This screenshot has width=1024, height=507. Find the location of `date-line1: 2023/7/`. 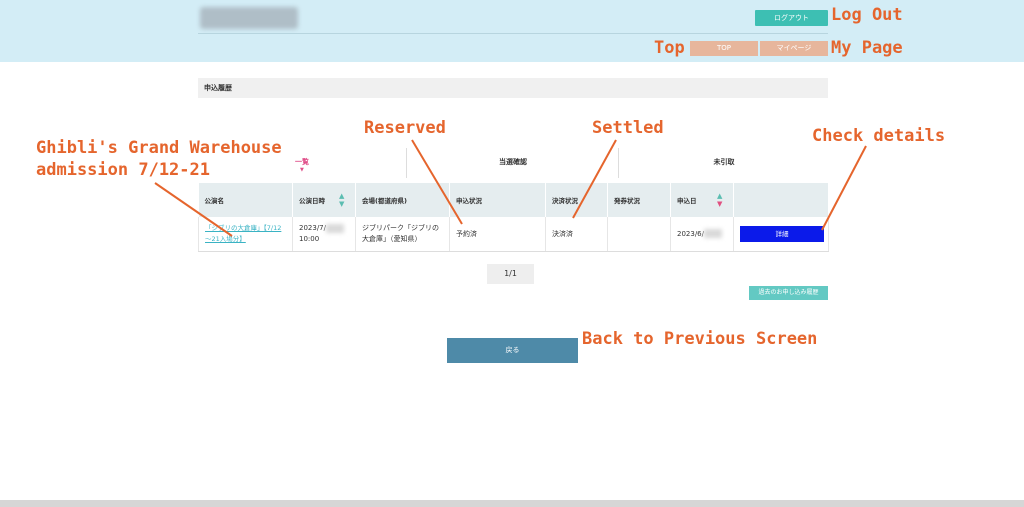

date-line1: 2023/7/ is located at coordinates (312, 228).